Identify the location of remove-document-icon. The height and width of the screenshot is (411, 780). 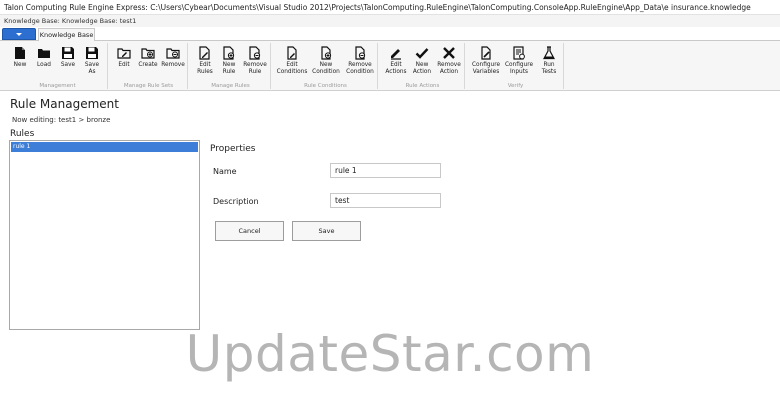
(255, 53).